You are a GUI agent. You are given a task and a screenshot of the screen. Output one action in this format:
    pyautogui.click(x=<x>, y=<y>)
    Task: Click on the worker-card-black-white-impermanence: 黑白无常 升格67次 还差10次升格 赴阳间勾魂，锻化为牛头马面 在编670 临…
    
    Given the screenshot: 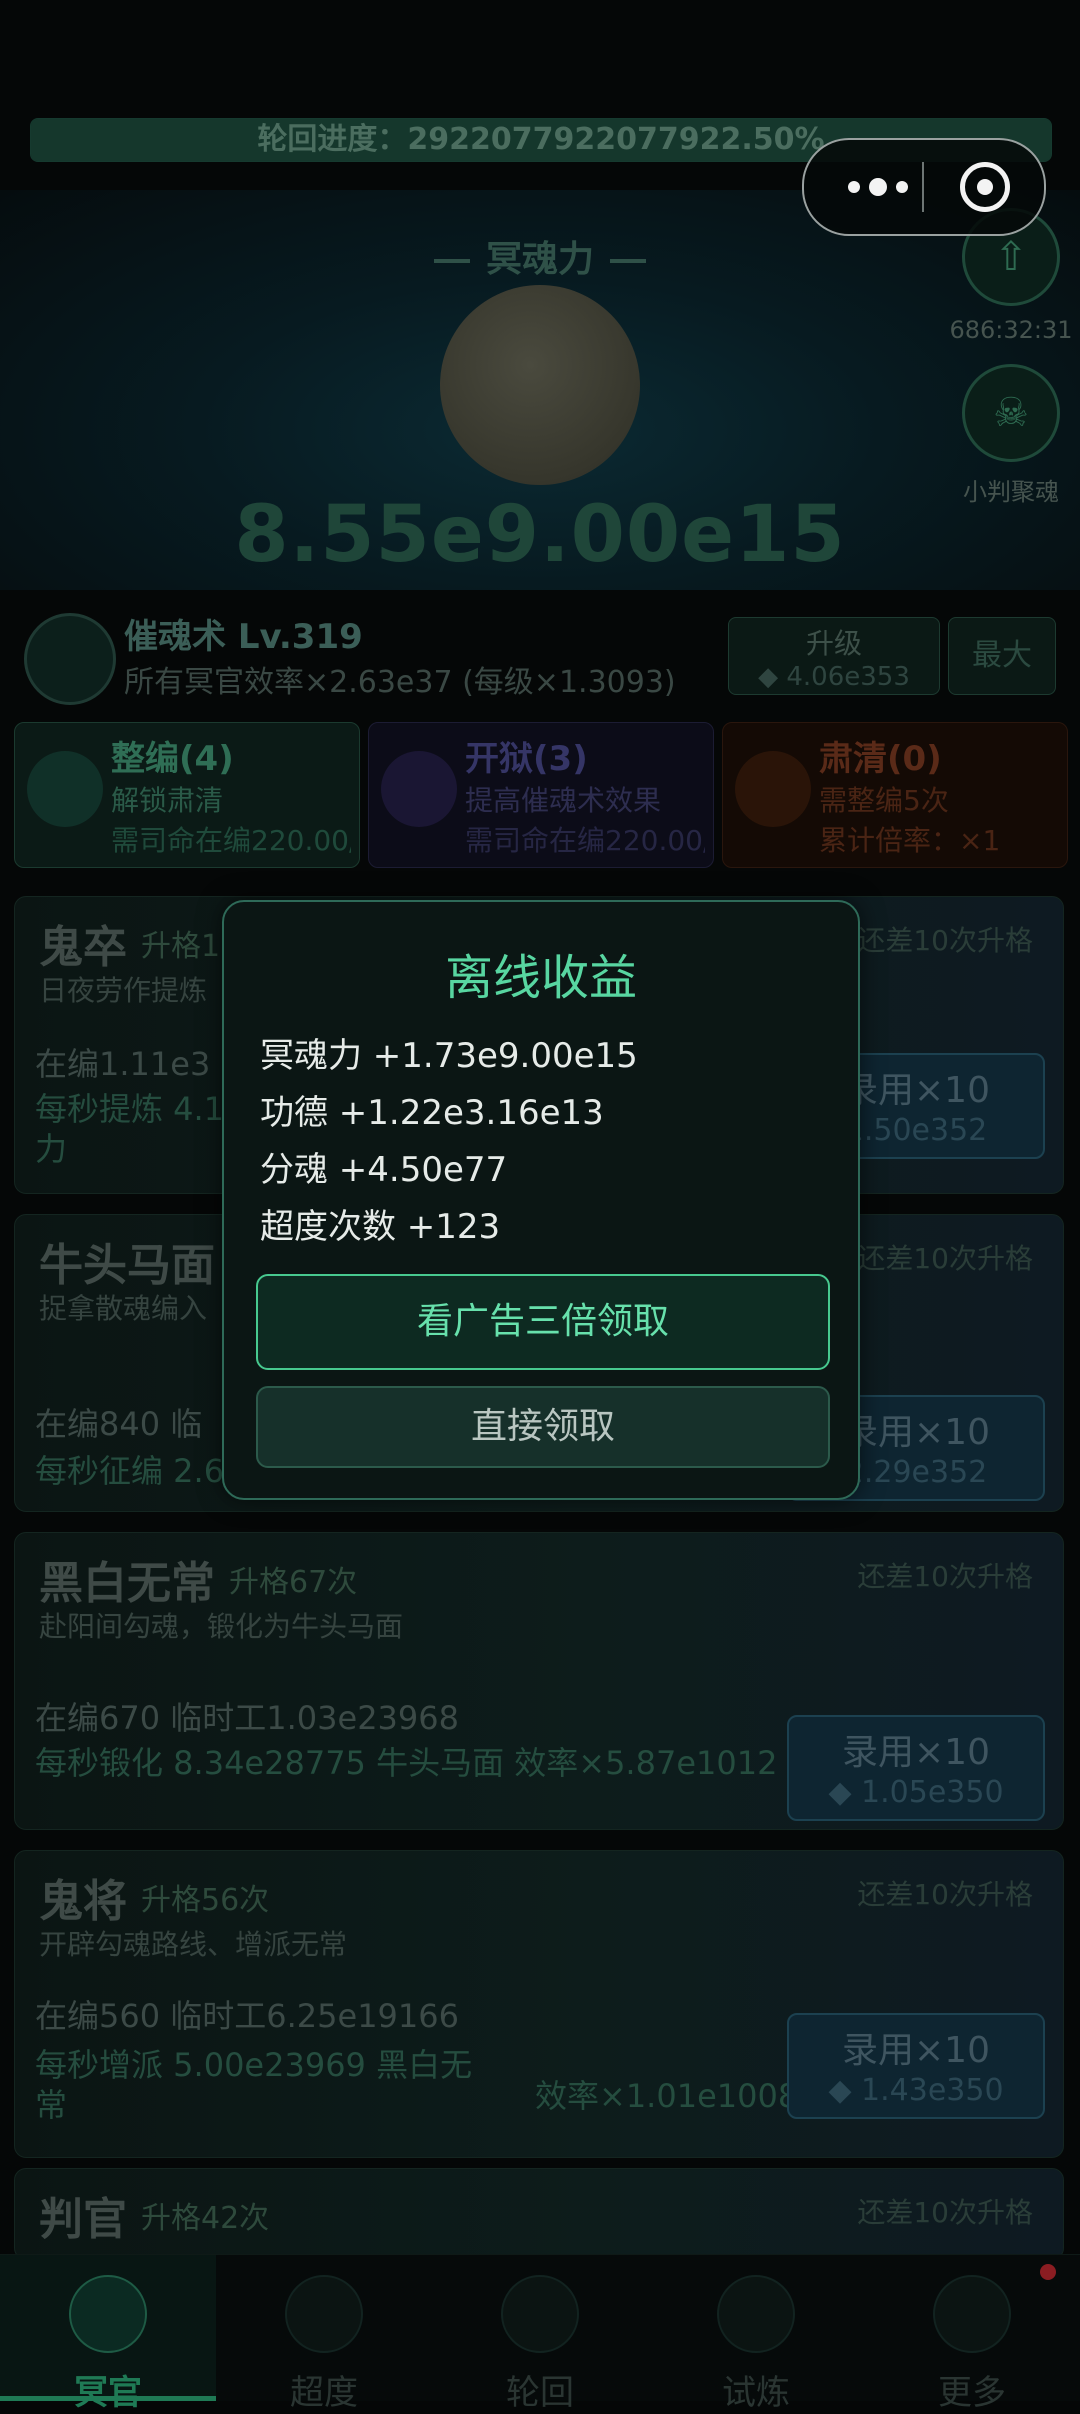 What is the action you would take?
    pyautogui.click(x=539, y=1681)
    